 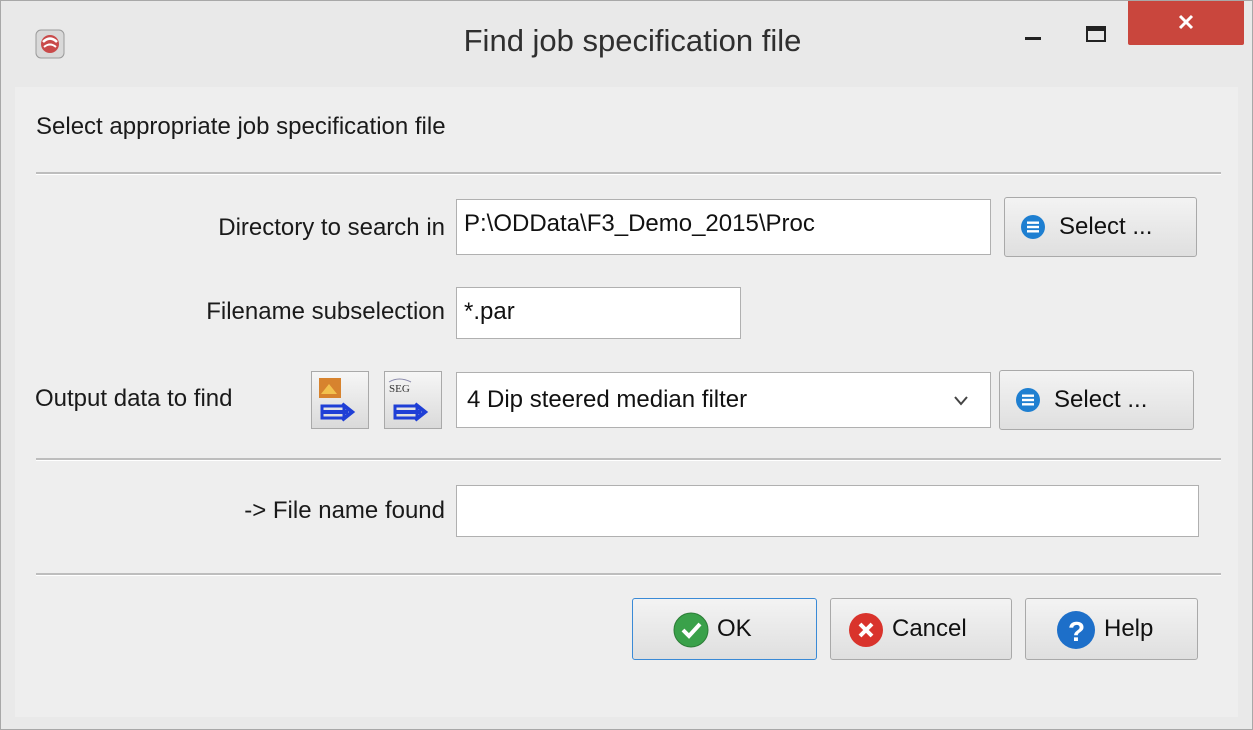 What do you see at coordinates (723, 227) in the screenshot?
I see `directory-input: P:\ODData\F3_Demo_2015\Proc` at bounding box center [723, 227].